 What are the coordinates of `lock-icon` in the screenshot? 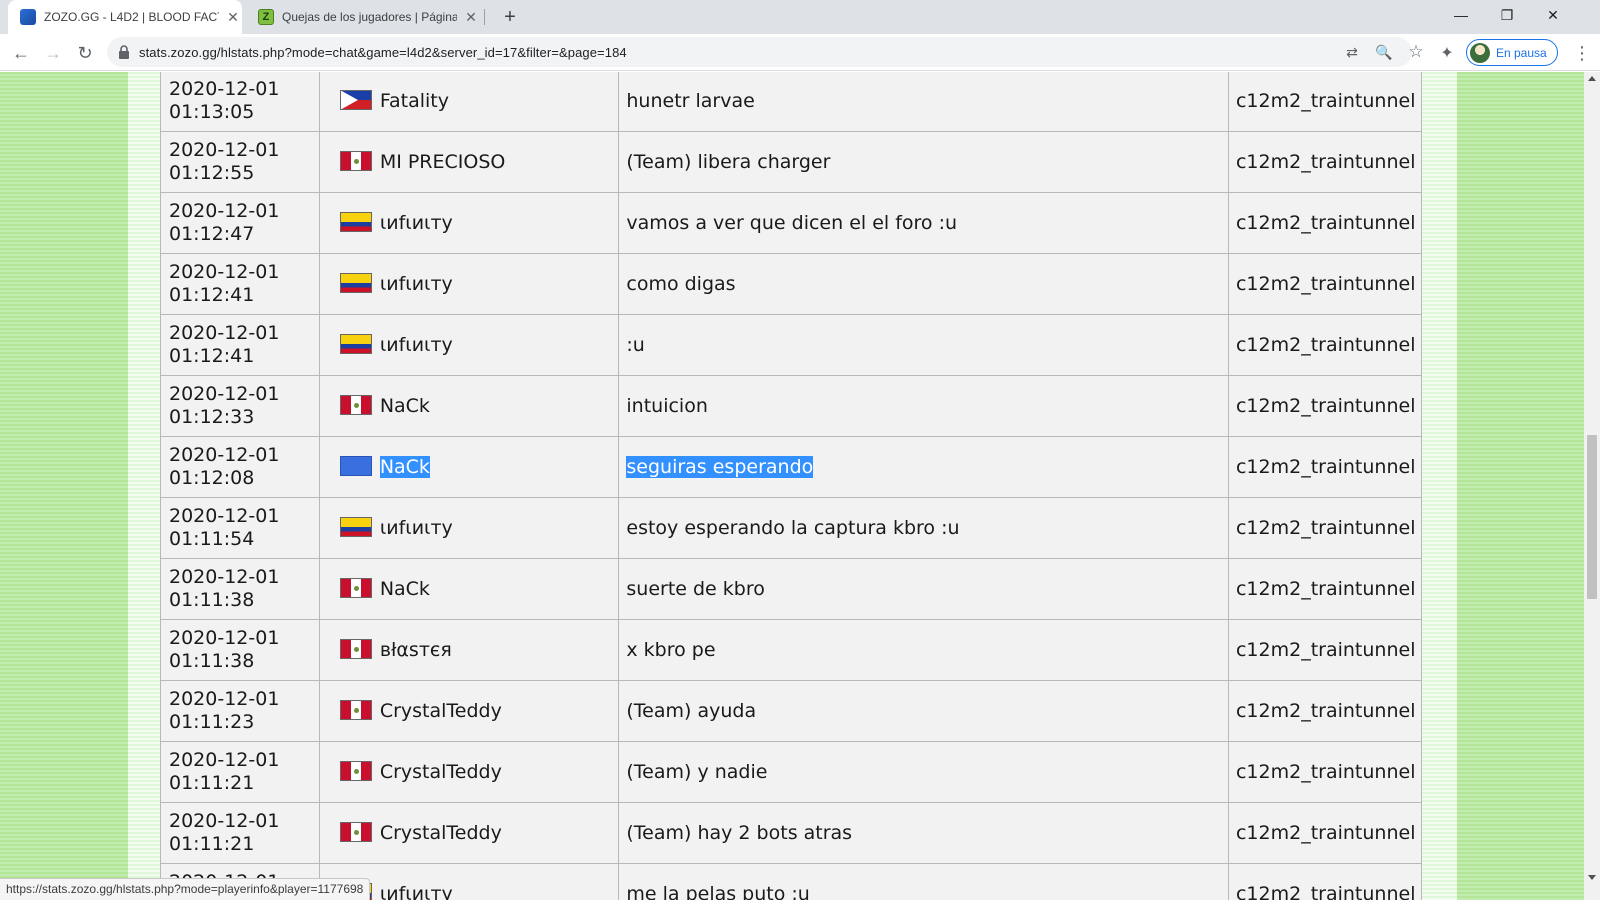 It's located at (124, 52).